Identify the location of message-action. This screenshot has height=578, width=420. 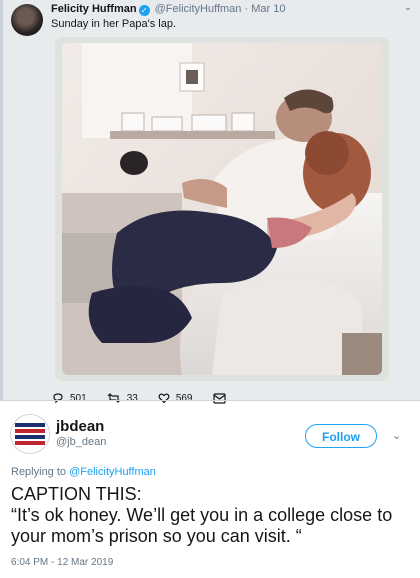
(222, 398).